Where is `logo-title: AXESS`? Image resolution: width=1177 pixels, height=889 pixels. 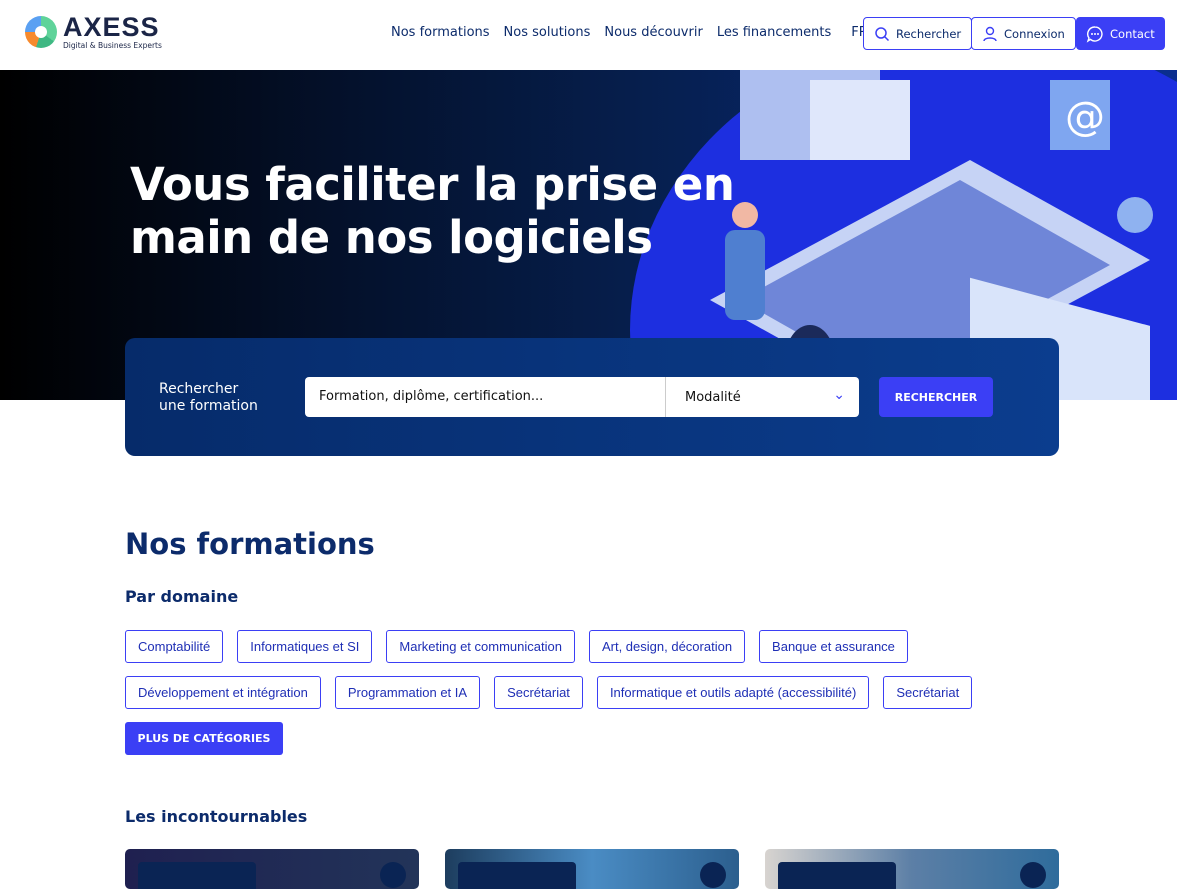 logo-title: AXESS is located at coordinates (111, 27).